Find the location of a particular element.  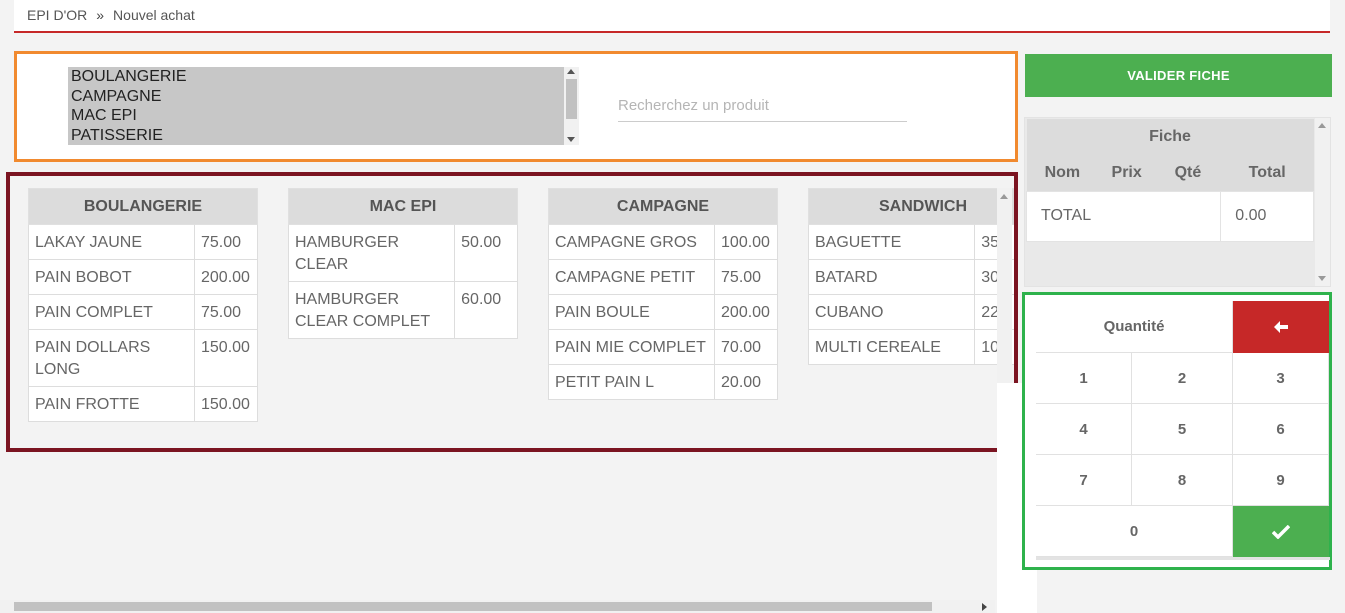

fiche-table: Fiche Nom Prix Qté Total TOTAL 0.00 is located at coordinates (1169, 180).